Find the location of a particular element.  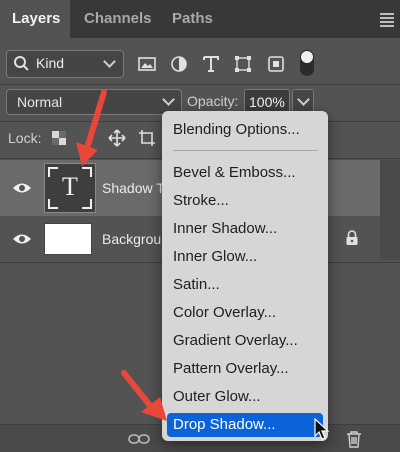

annotation-arrow-to-drop-shadow is located at coordinates (144, 395).